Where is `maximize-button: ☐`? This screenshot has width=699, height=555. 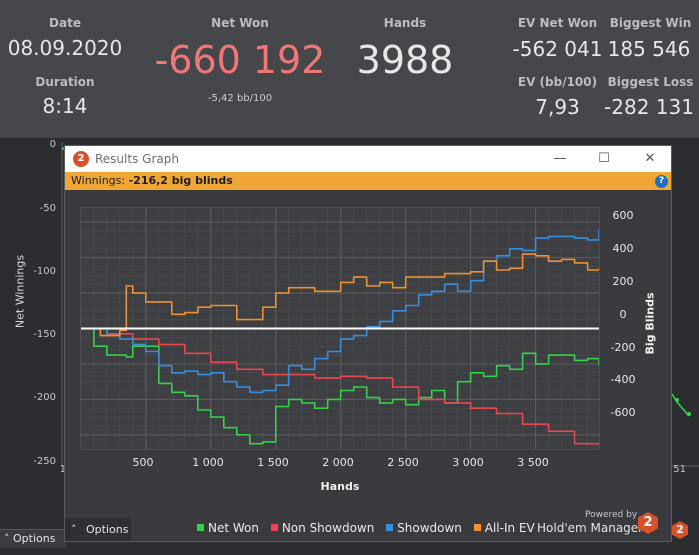
maximize-button: ☐ is located at coordinates (604, 159).